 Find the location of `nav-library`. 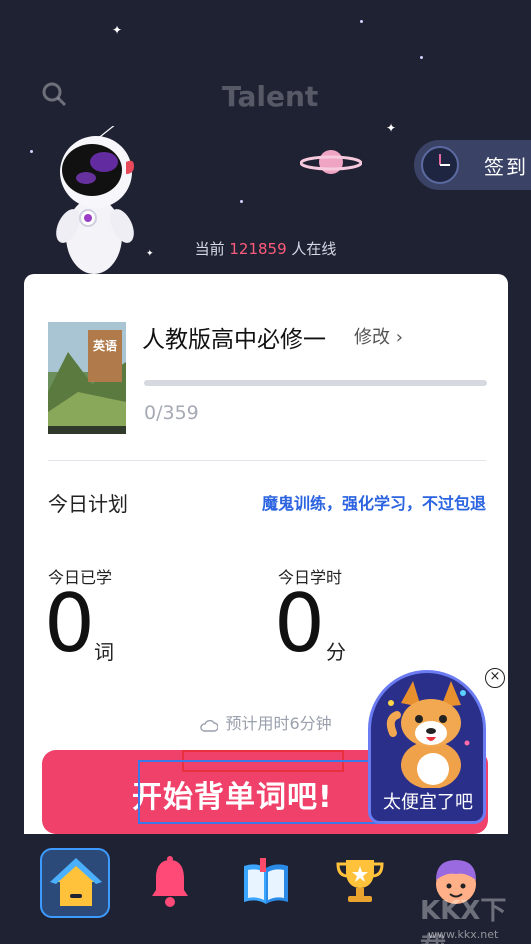

nav-library is located at coordinates (267, 883).